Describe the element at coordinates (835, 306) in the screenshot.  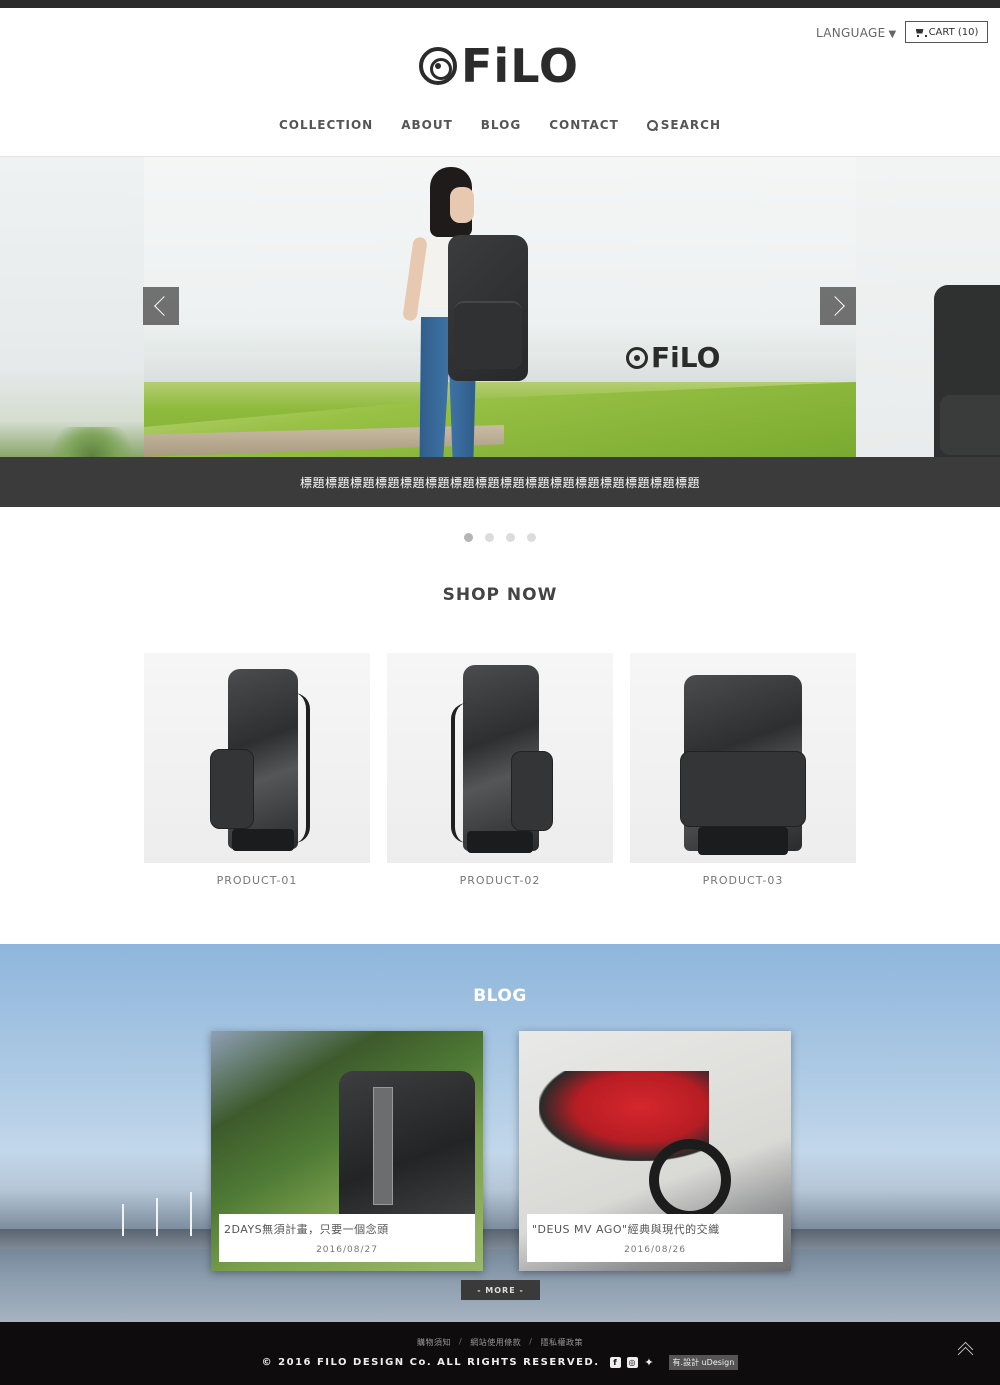
I see `chevron-right-icon` at that location.